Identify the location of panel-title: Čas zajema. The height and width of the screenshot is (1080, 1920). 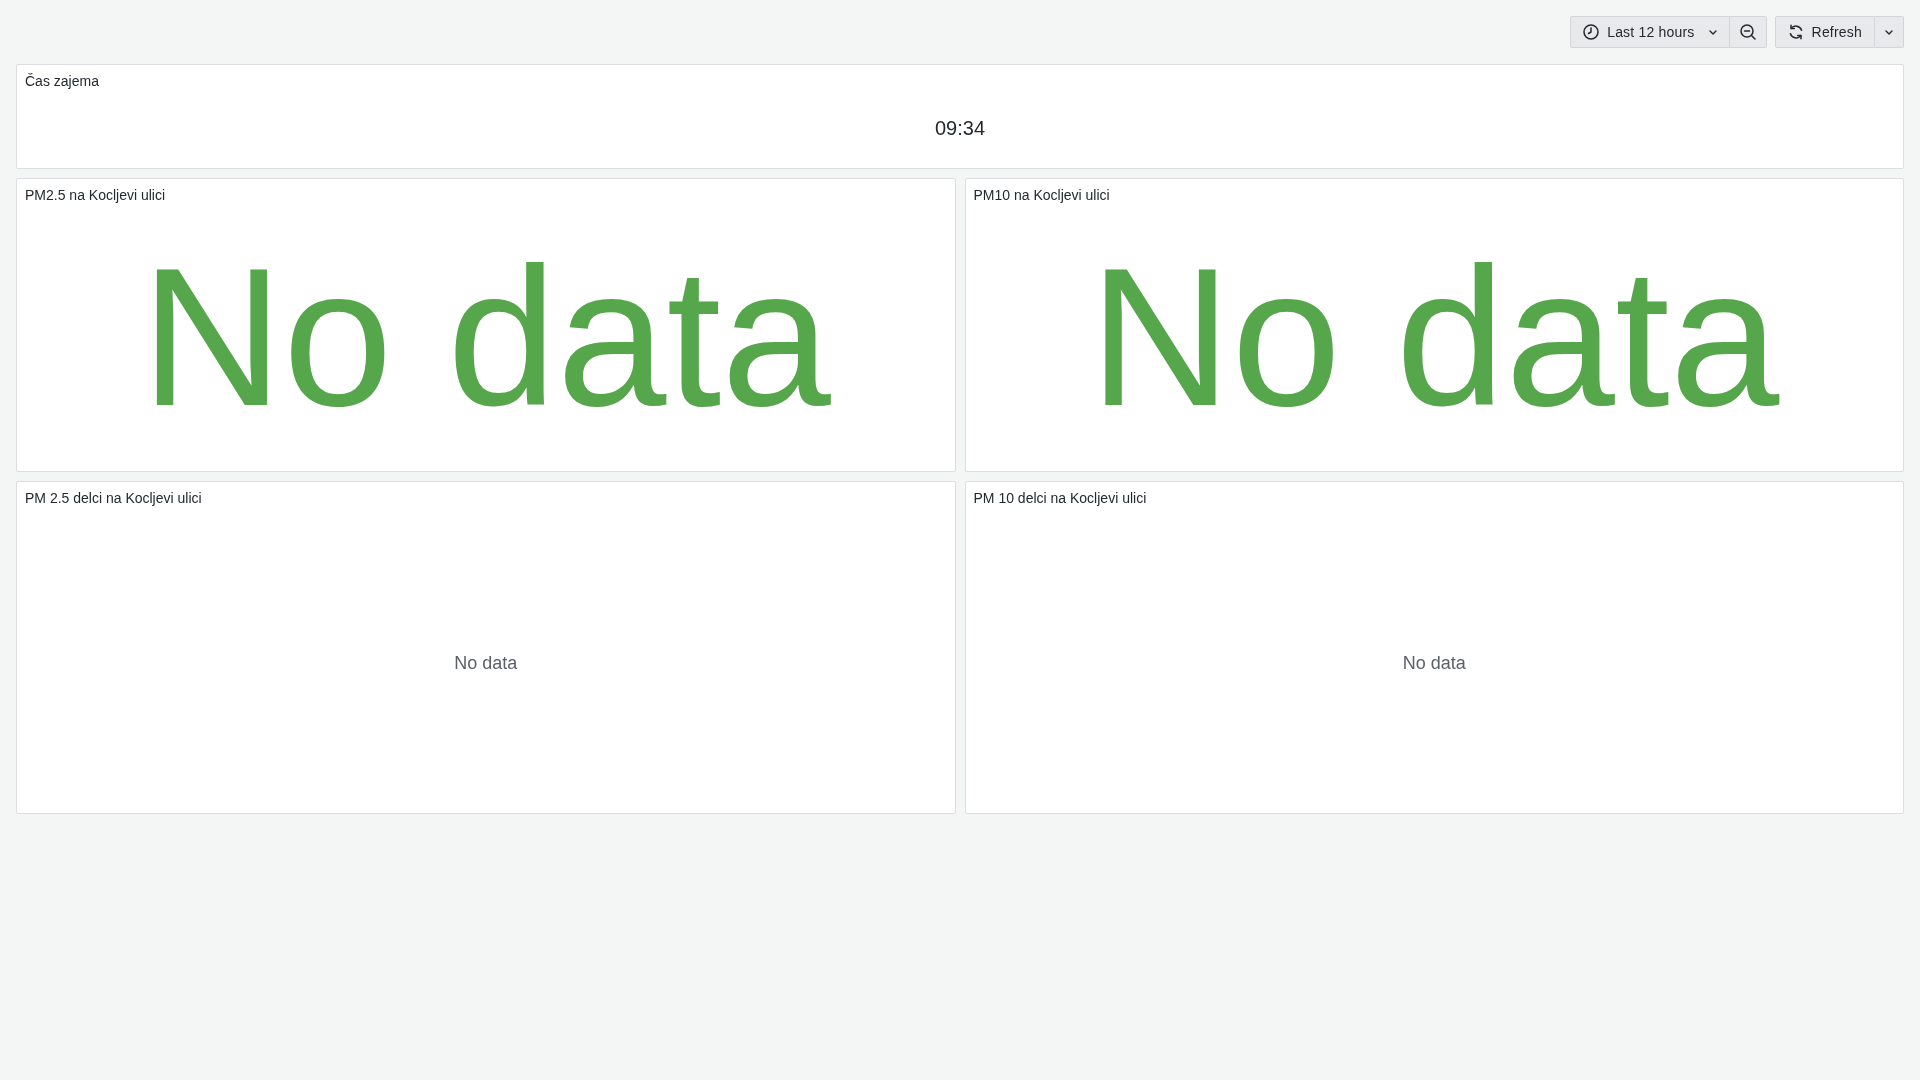
(62, 81).